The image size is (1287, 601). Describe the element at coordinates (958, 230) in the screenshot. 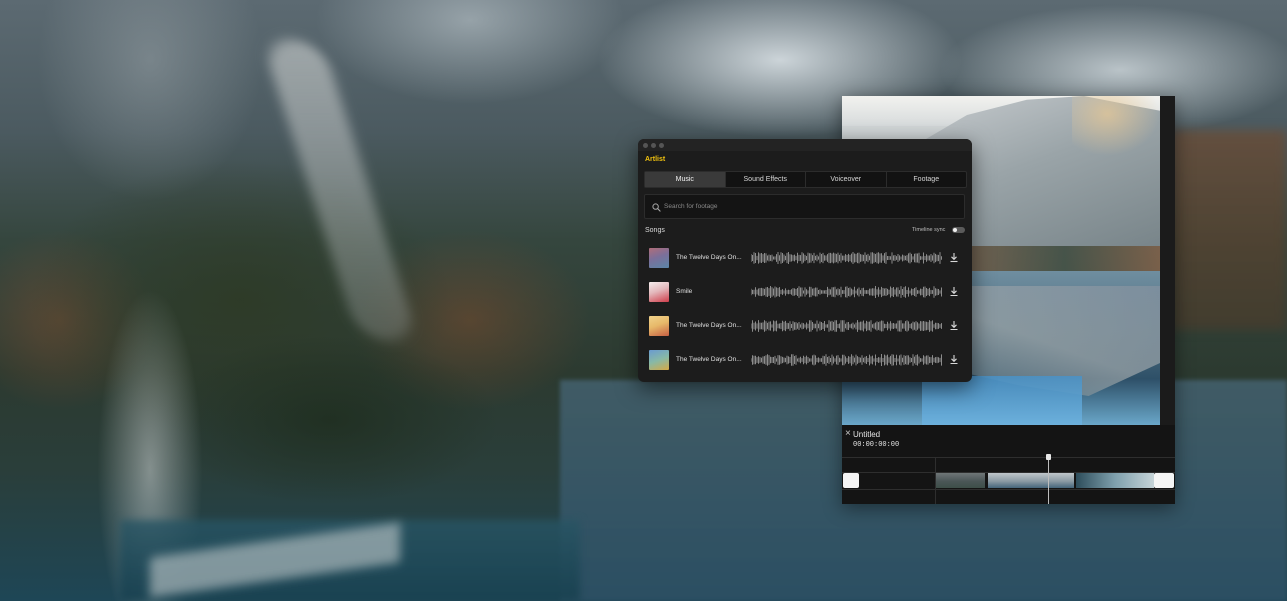

I see `timeline-sync-toggle` at that location.